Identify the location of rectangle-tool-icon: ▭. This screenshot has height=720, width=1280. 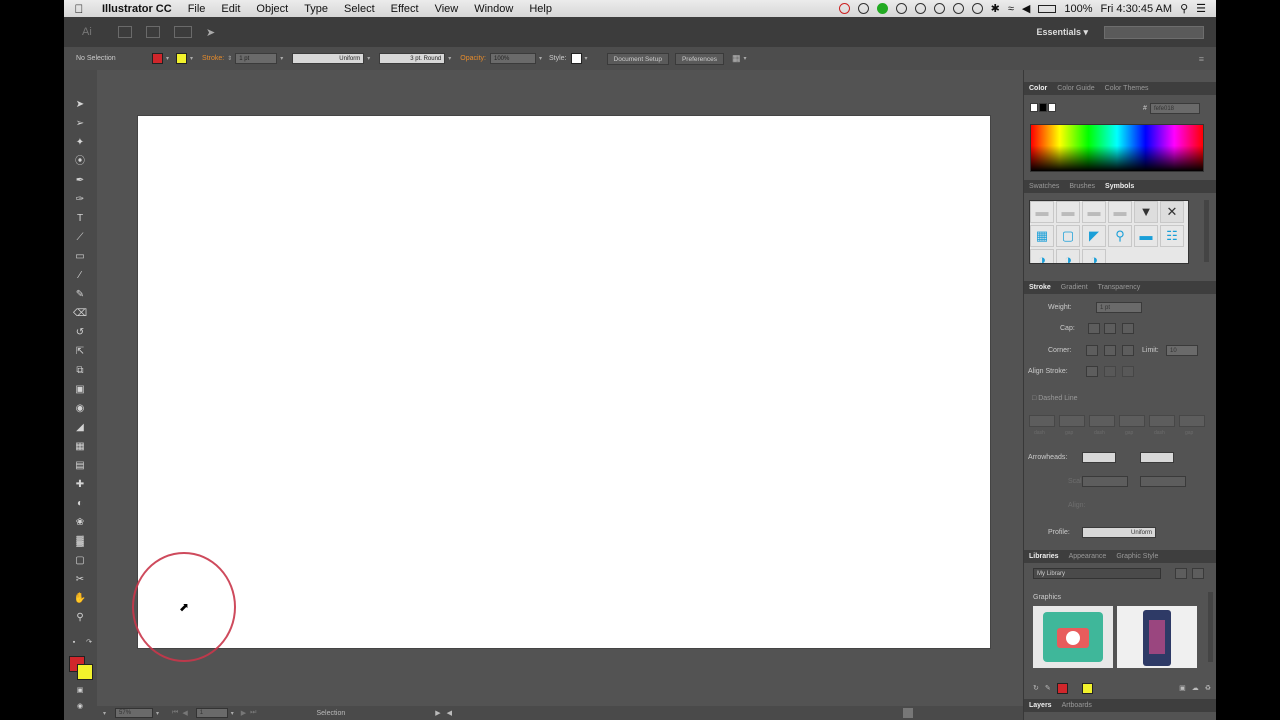
(80, 257).